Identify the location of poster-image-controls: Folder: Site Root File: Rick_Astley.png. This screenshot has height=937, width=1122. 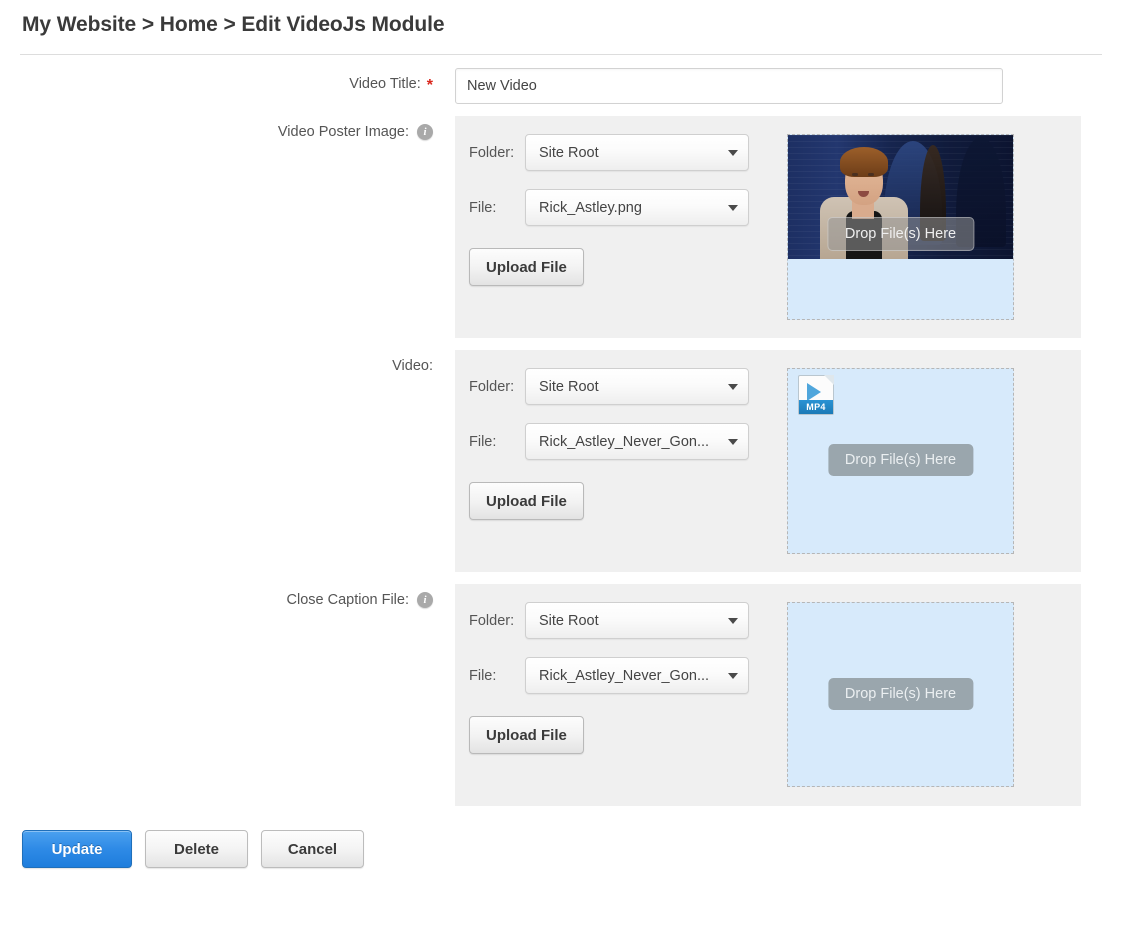
(621, 227).